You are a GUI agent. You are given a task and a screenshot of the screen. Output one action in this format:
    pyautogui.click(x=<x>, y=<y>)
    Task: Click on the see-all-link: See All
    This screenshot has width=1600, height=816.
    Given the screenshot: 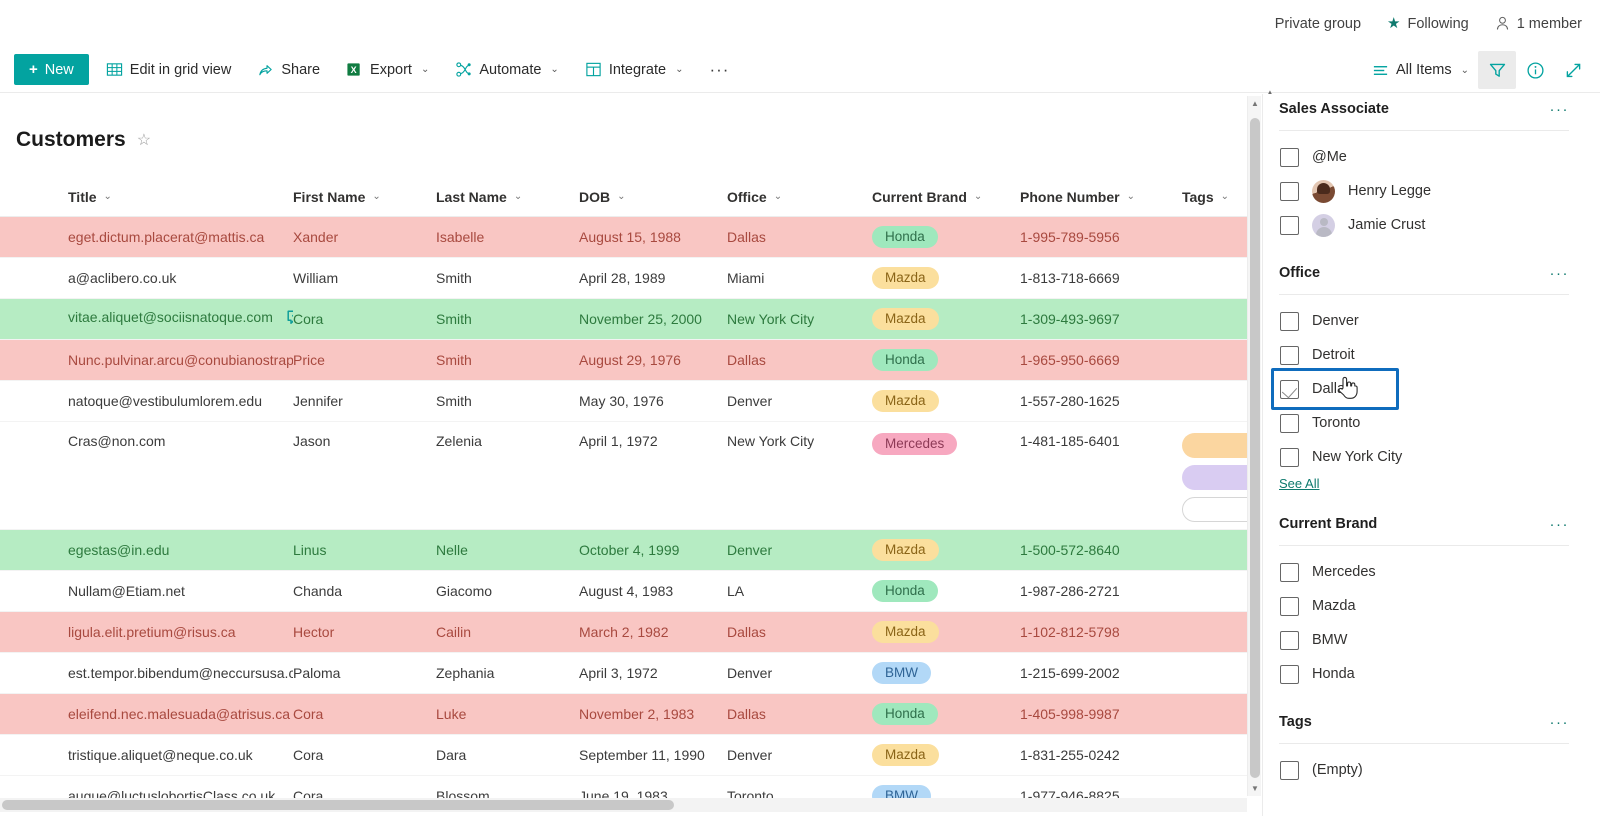 What is the action you would take?
    pyautogui.click(x=1299, y=483)
    